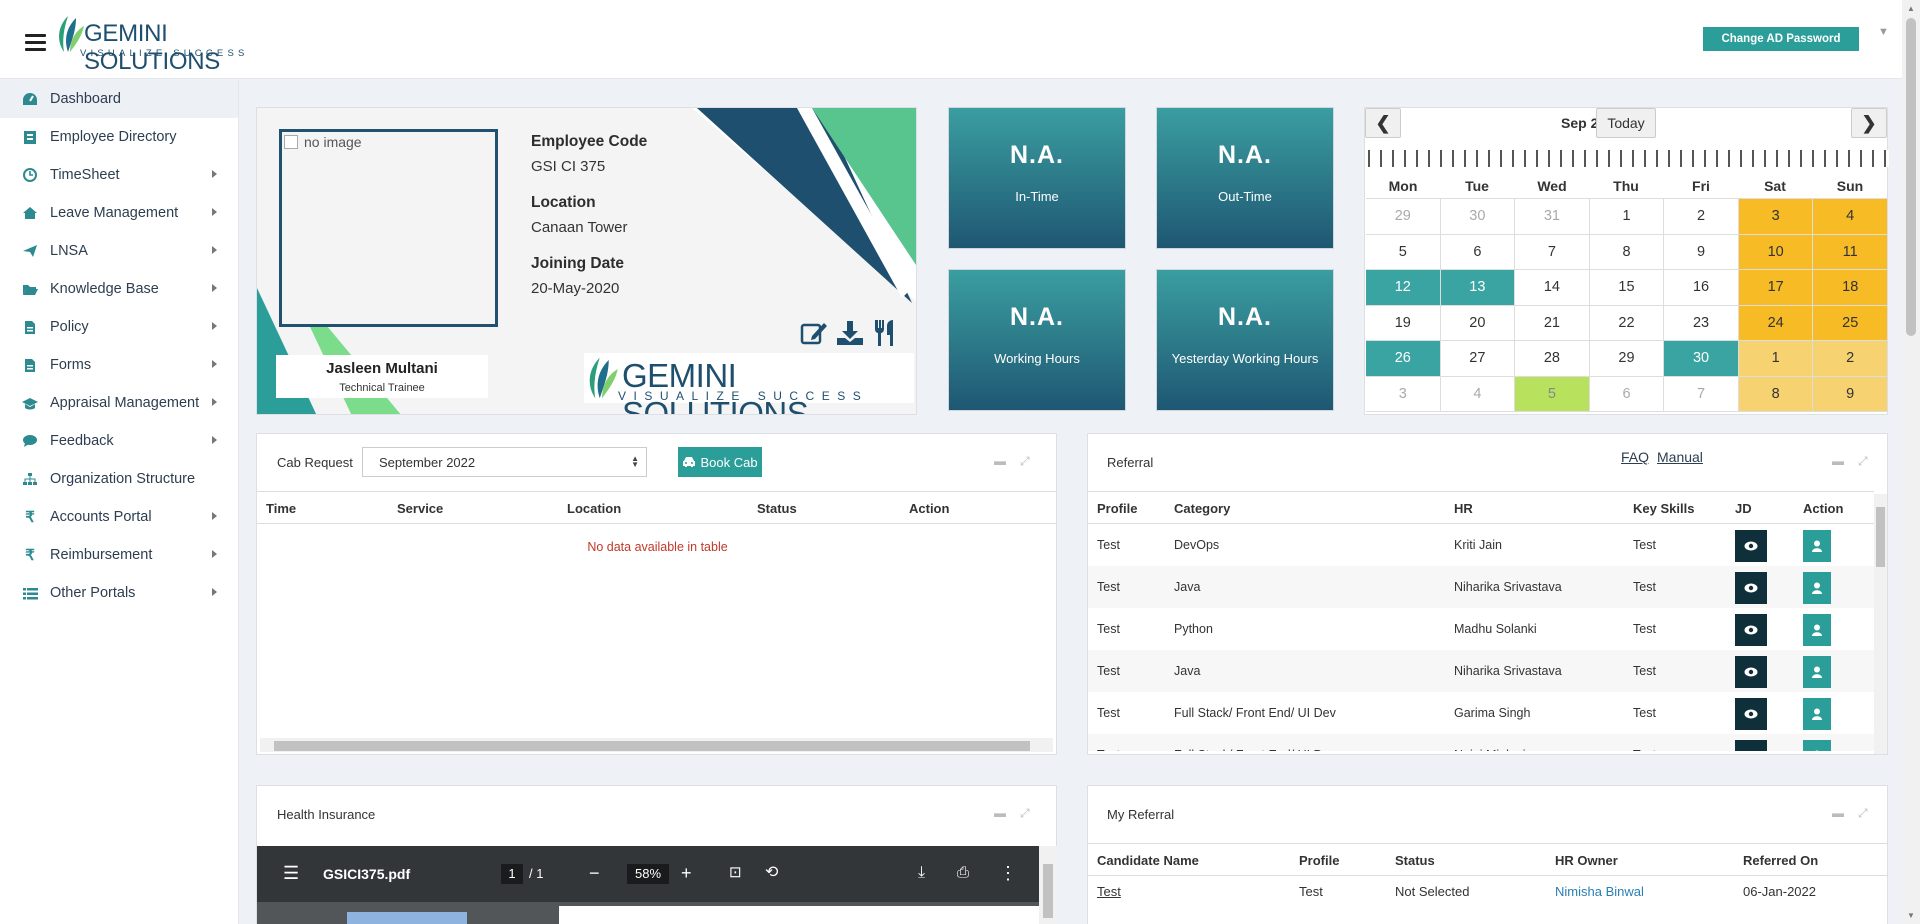 This screenshot has width=1920, height=924. I want to click on sidebar-item-other-portals: Other Portals, so click(119, 593).